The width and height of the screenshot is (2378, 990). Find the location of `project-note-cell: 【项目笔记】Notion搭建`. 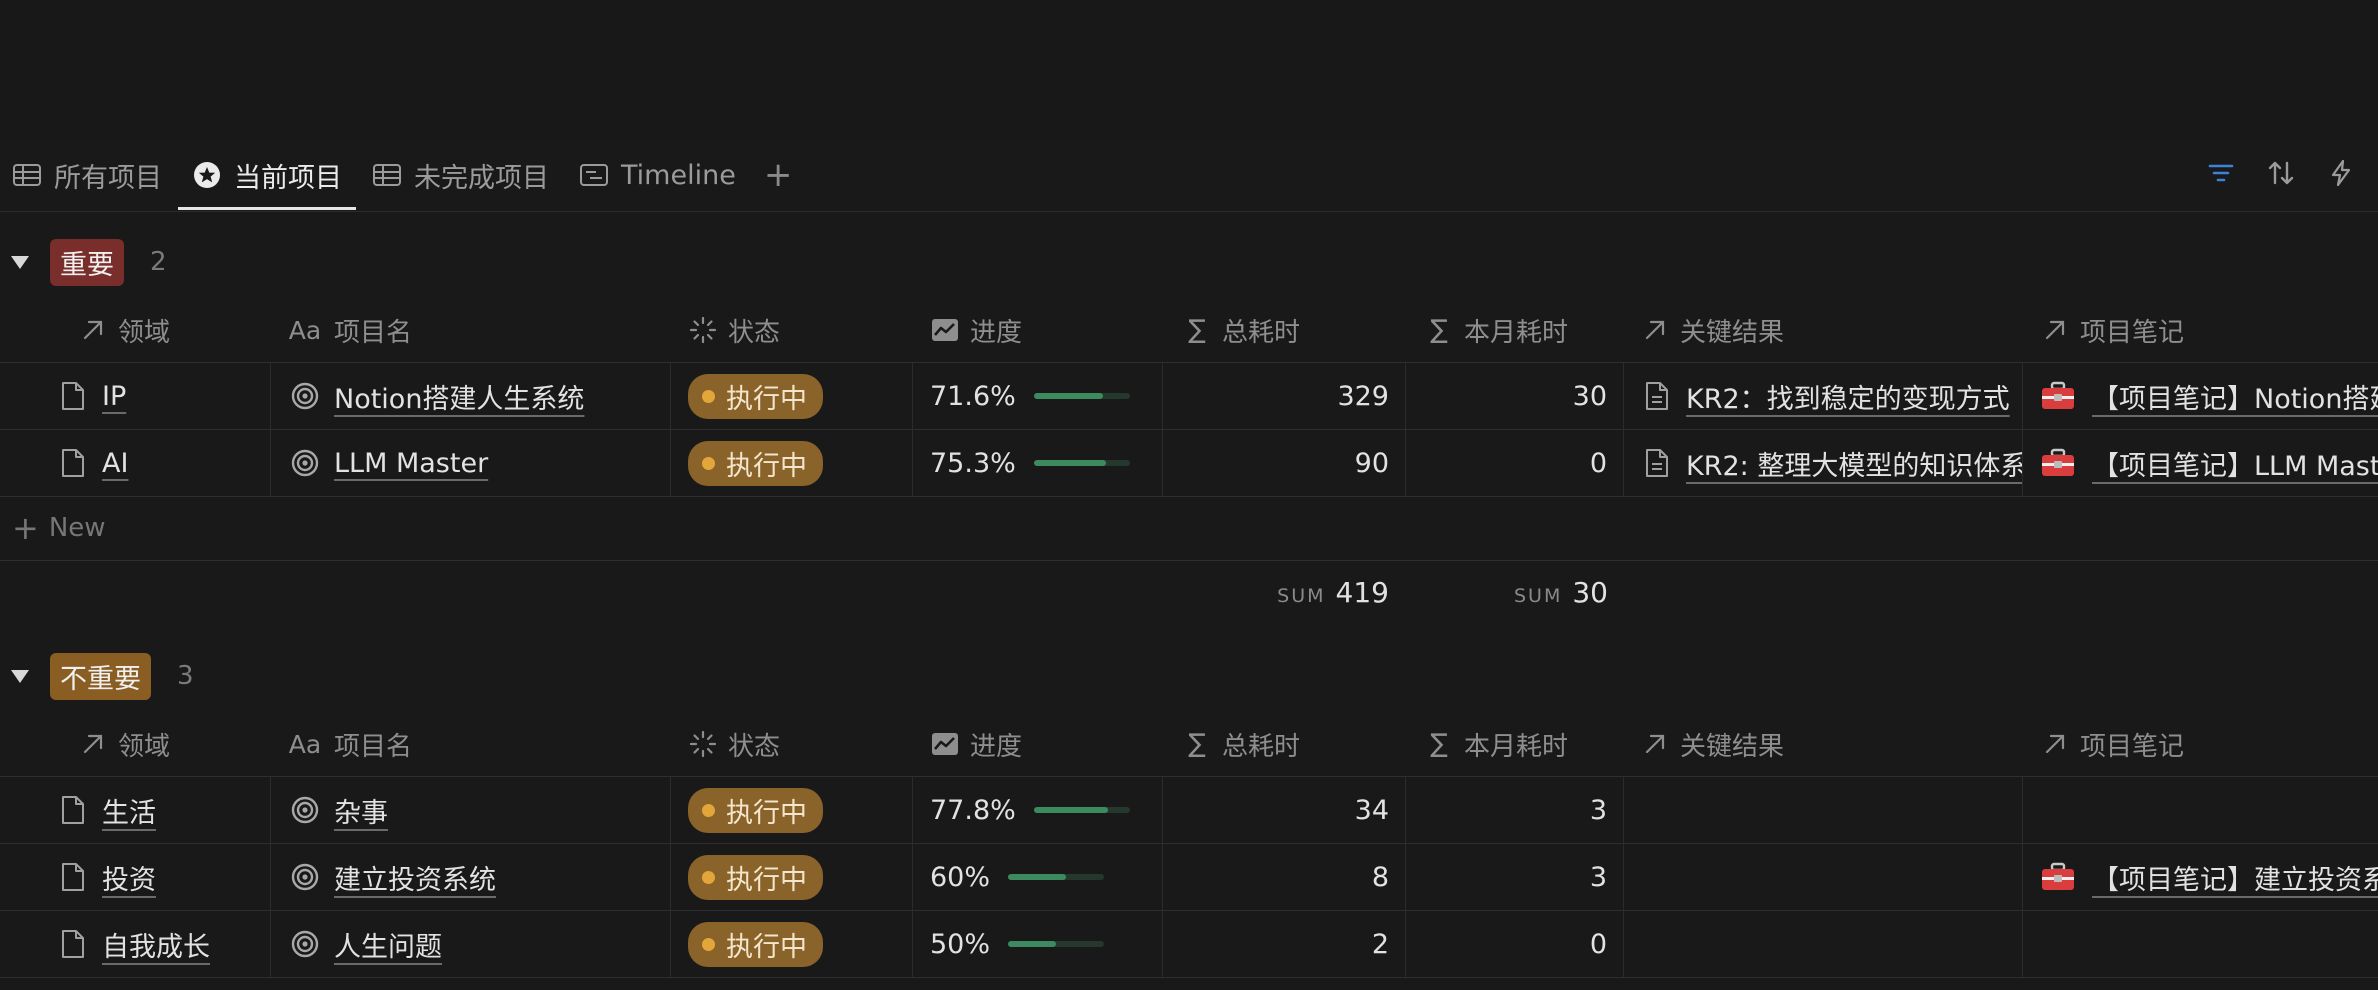

project-note-cell: 【项目笔记】Notion搭建 is located at coordinates (2209, 396).